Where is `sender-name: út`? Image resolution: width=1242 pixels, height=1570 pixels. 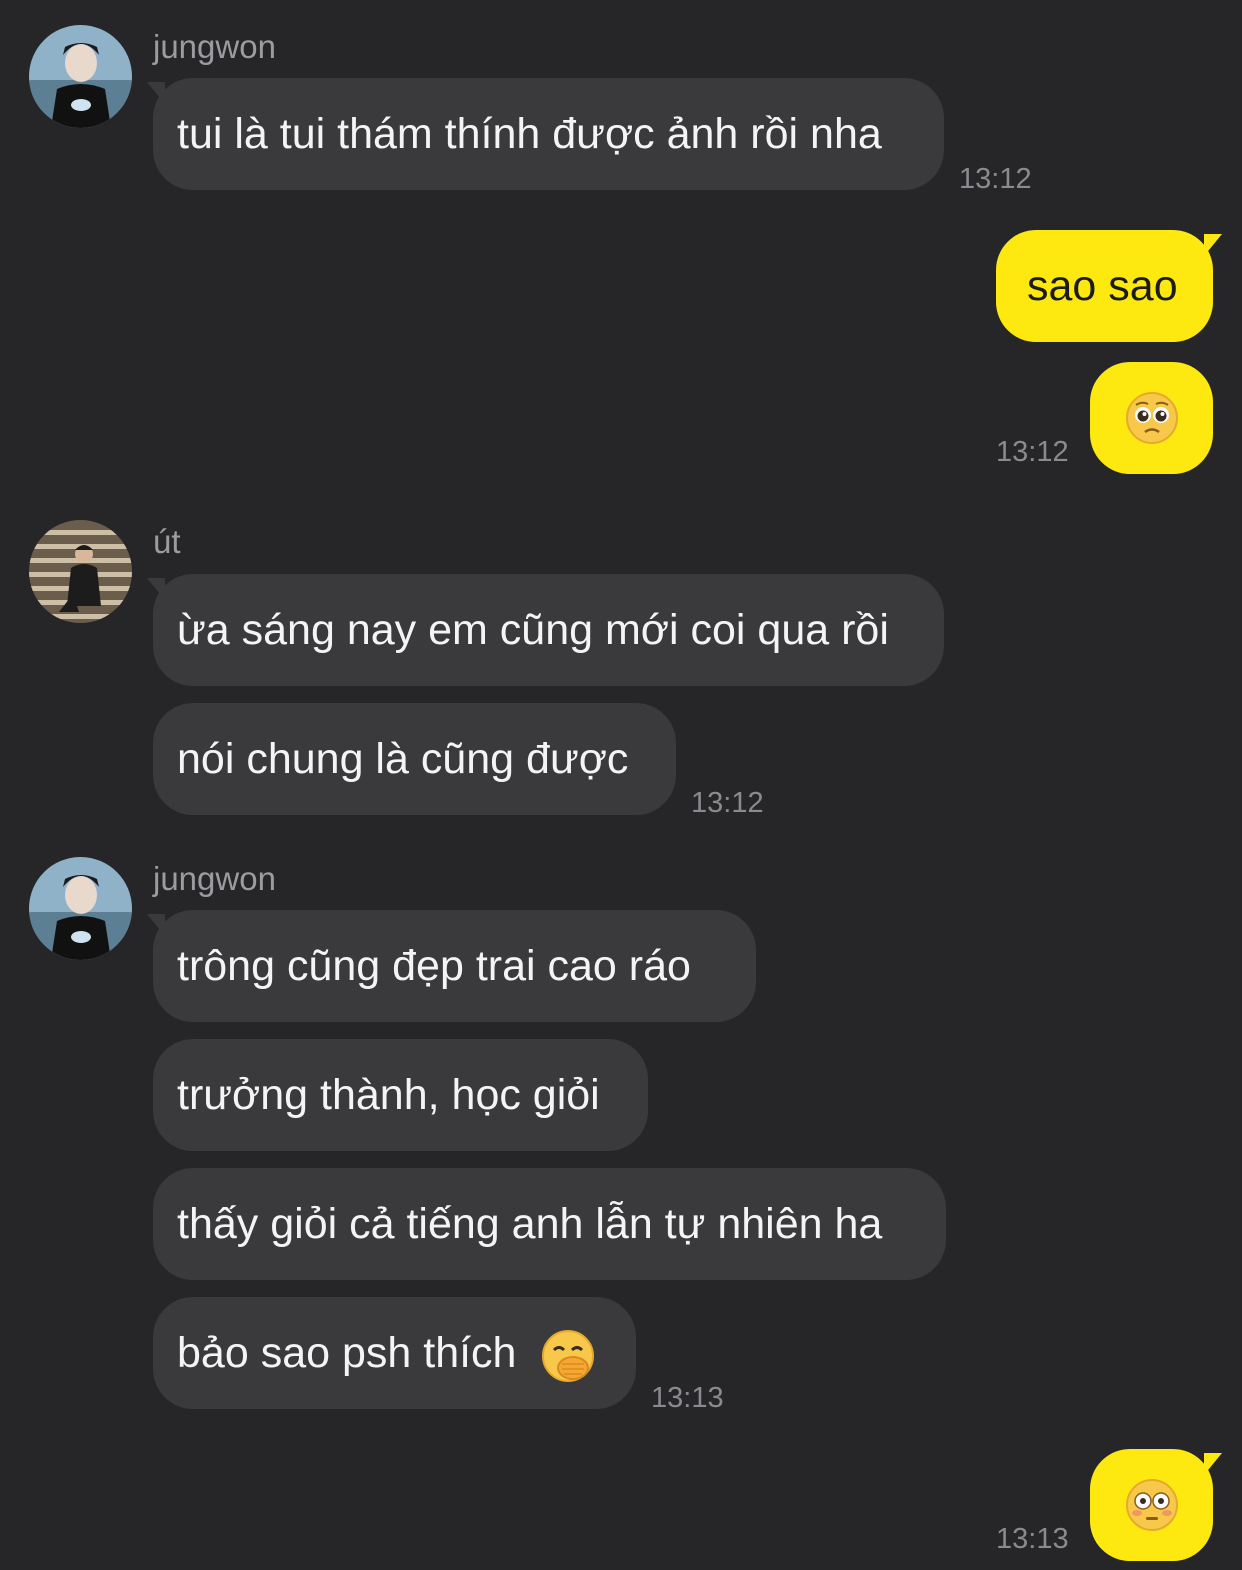
sender-name: út is located at coordinates (167, 541).